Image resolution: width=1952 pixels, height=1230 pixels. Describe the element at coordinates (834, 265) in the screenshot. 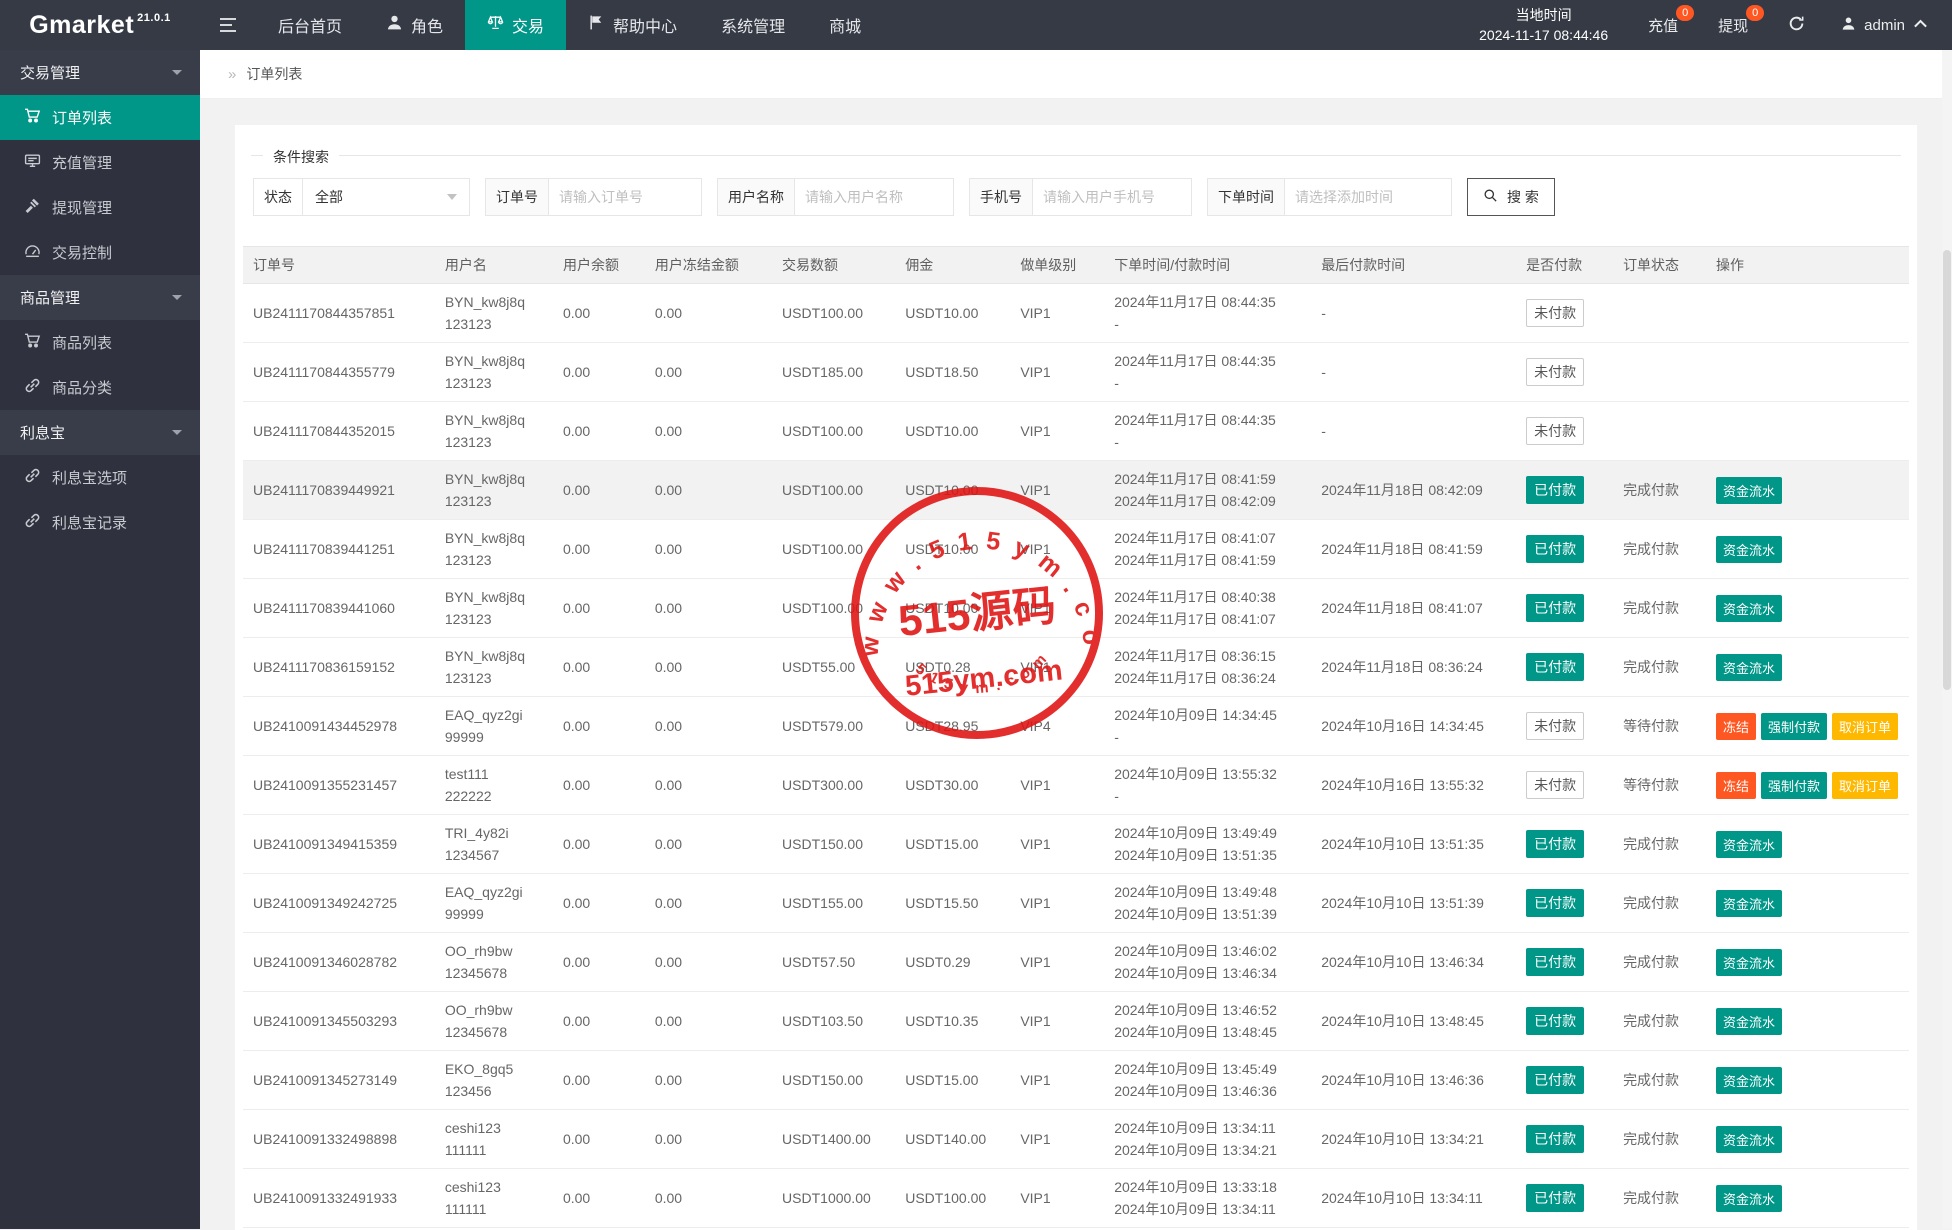

I see `column-header: 交易数额` at that location.